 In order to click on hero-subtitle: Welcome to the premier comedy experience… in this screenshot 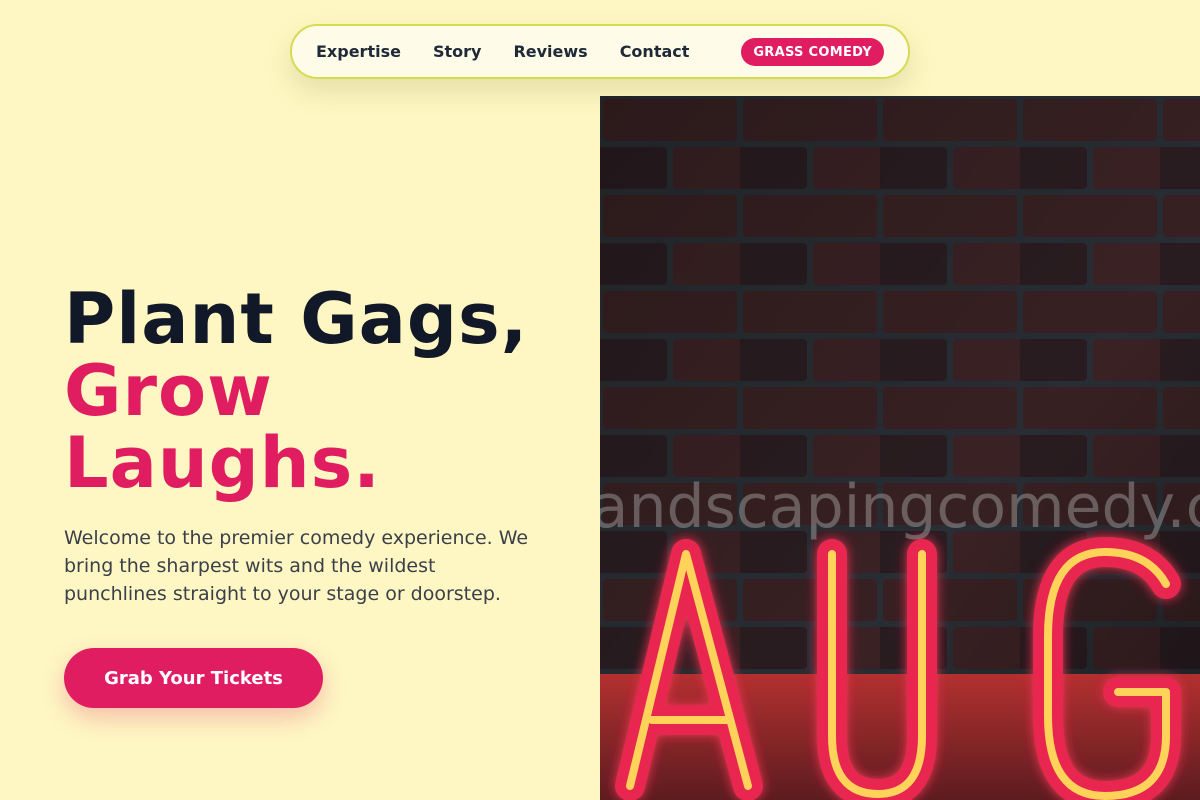, I will do `click(296, 566)`.